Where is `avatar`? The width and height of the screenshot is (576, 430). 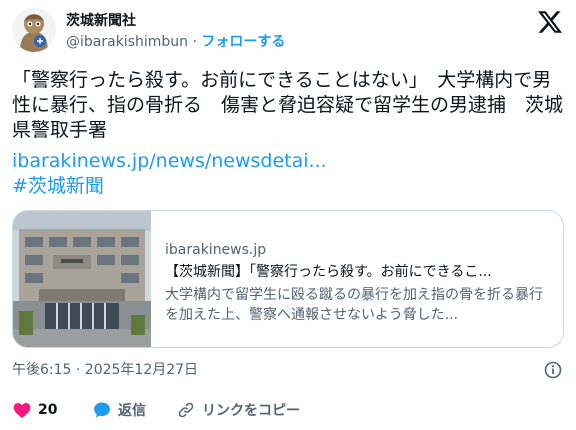 avatar is located at coordinates (34, 30).